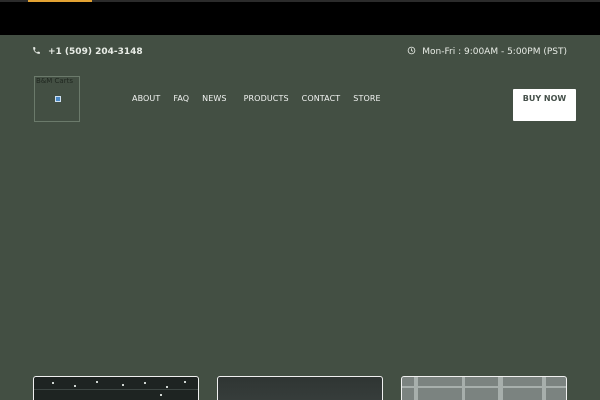 Image resolution: width=600 pixels, height=400 pixels. I want to click on buy-now-button: BUY NOW, so click(544, 105).